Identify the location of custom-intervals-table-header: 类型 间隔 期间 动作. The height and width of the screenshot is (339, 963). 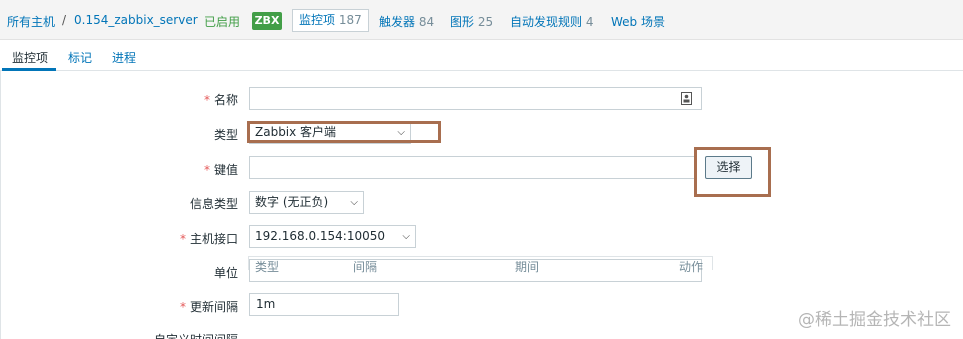
(480, 265).